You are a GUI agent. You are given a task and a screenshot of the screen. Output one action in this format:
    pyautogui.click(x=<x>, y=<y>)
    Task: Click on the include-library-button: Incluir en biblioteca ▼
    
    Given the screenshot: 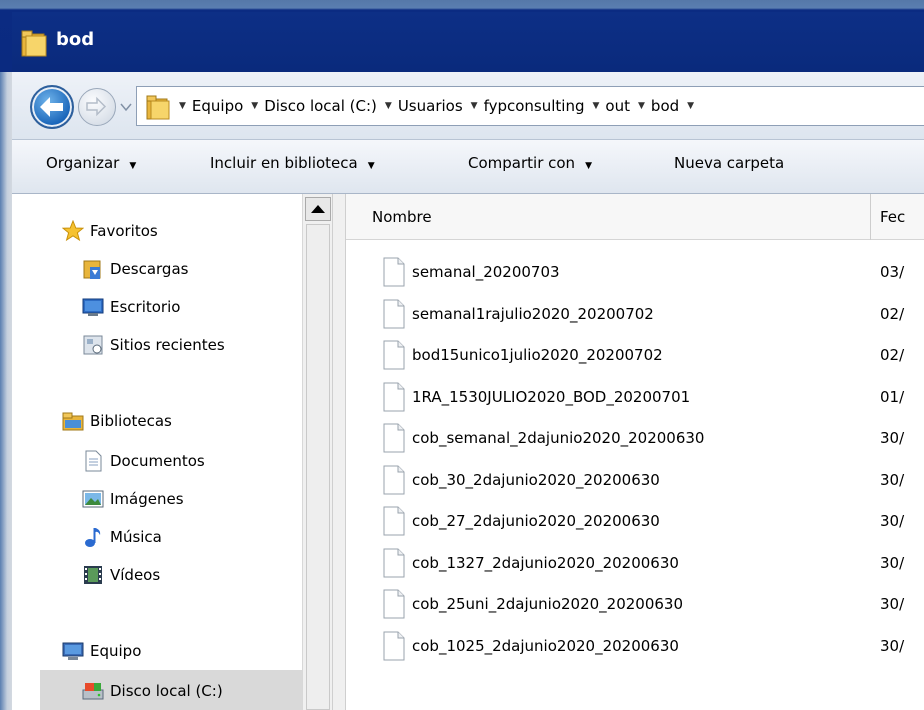 What is the action you would take?
    pyautogui.click(x=292, y=163)
    